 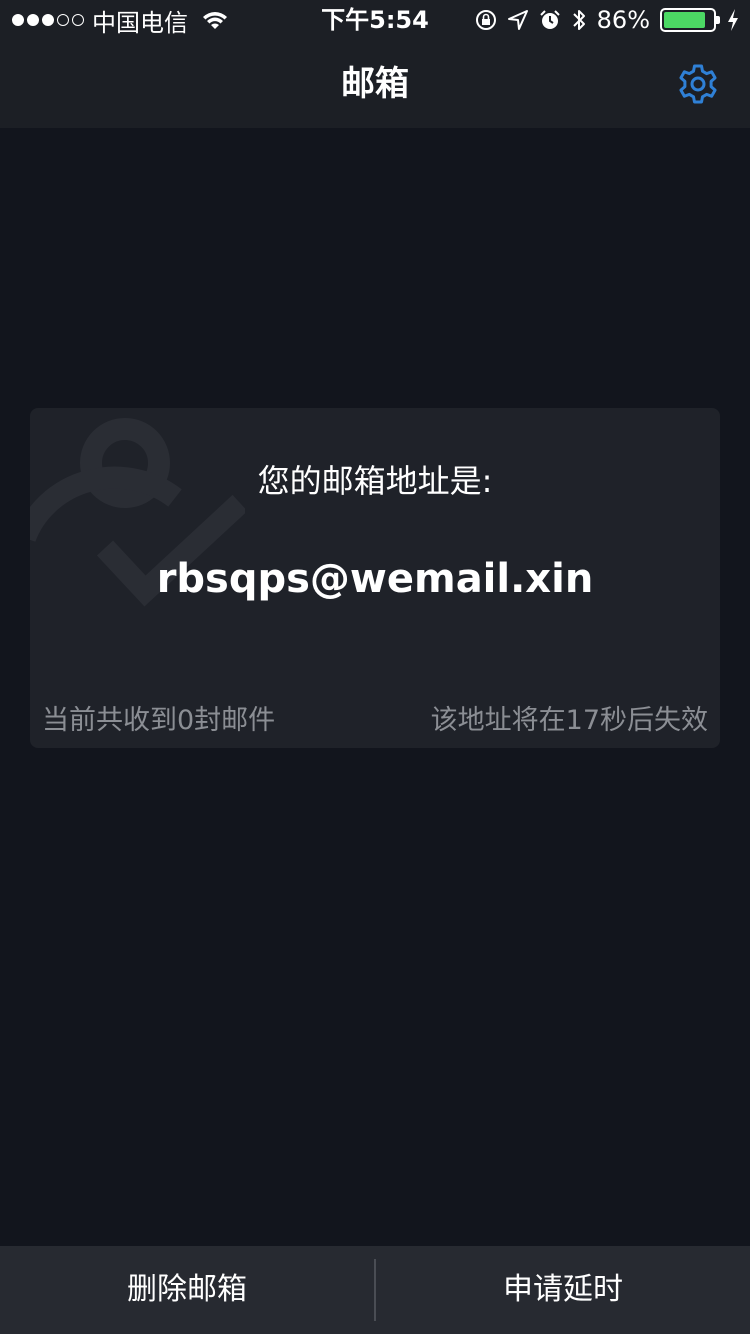 I want to click on battery-cap, so click(x=718, y=20).